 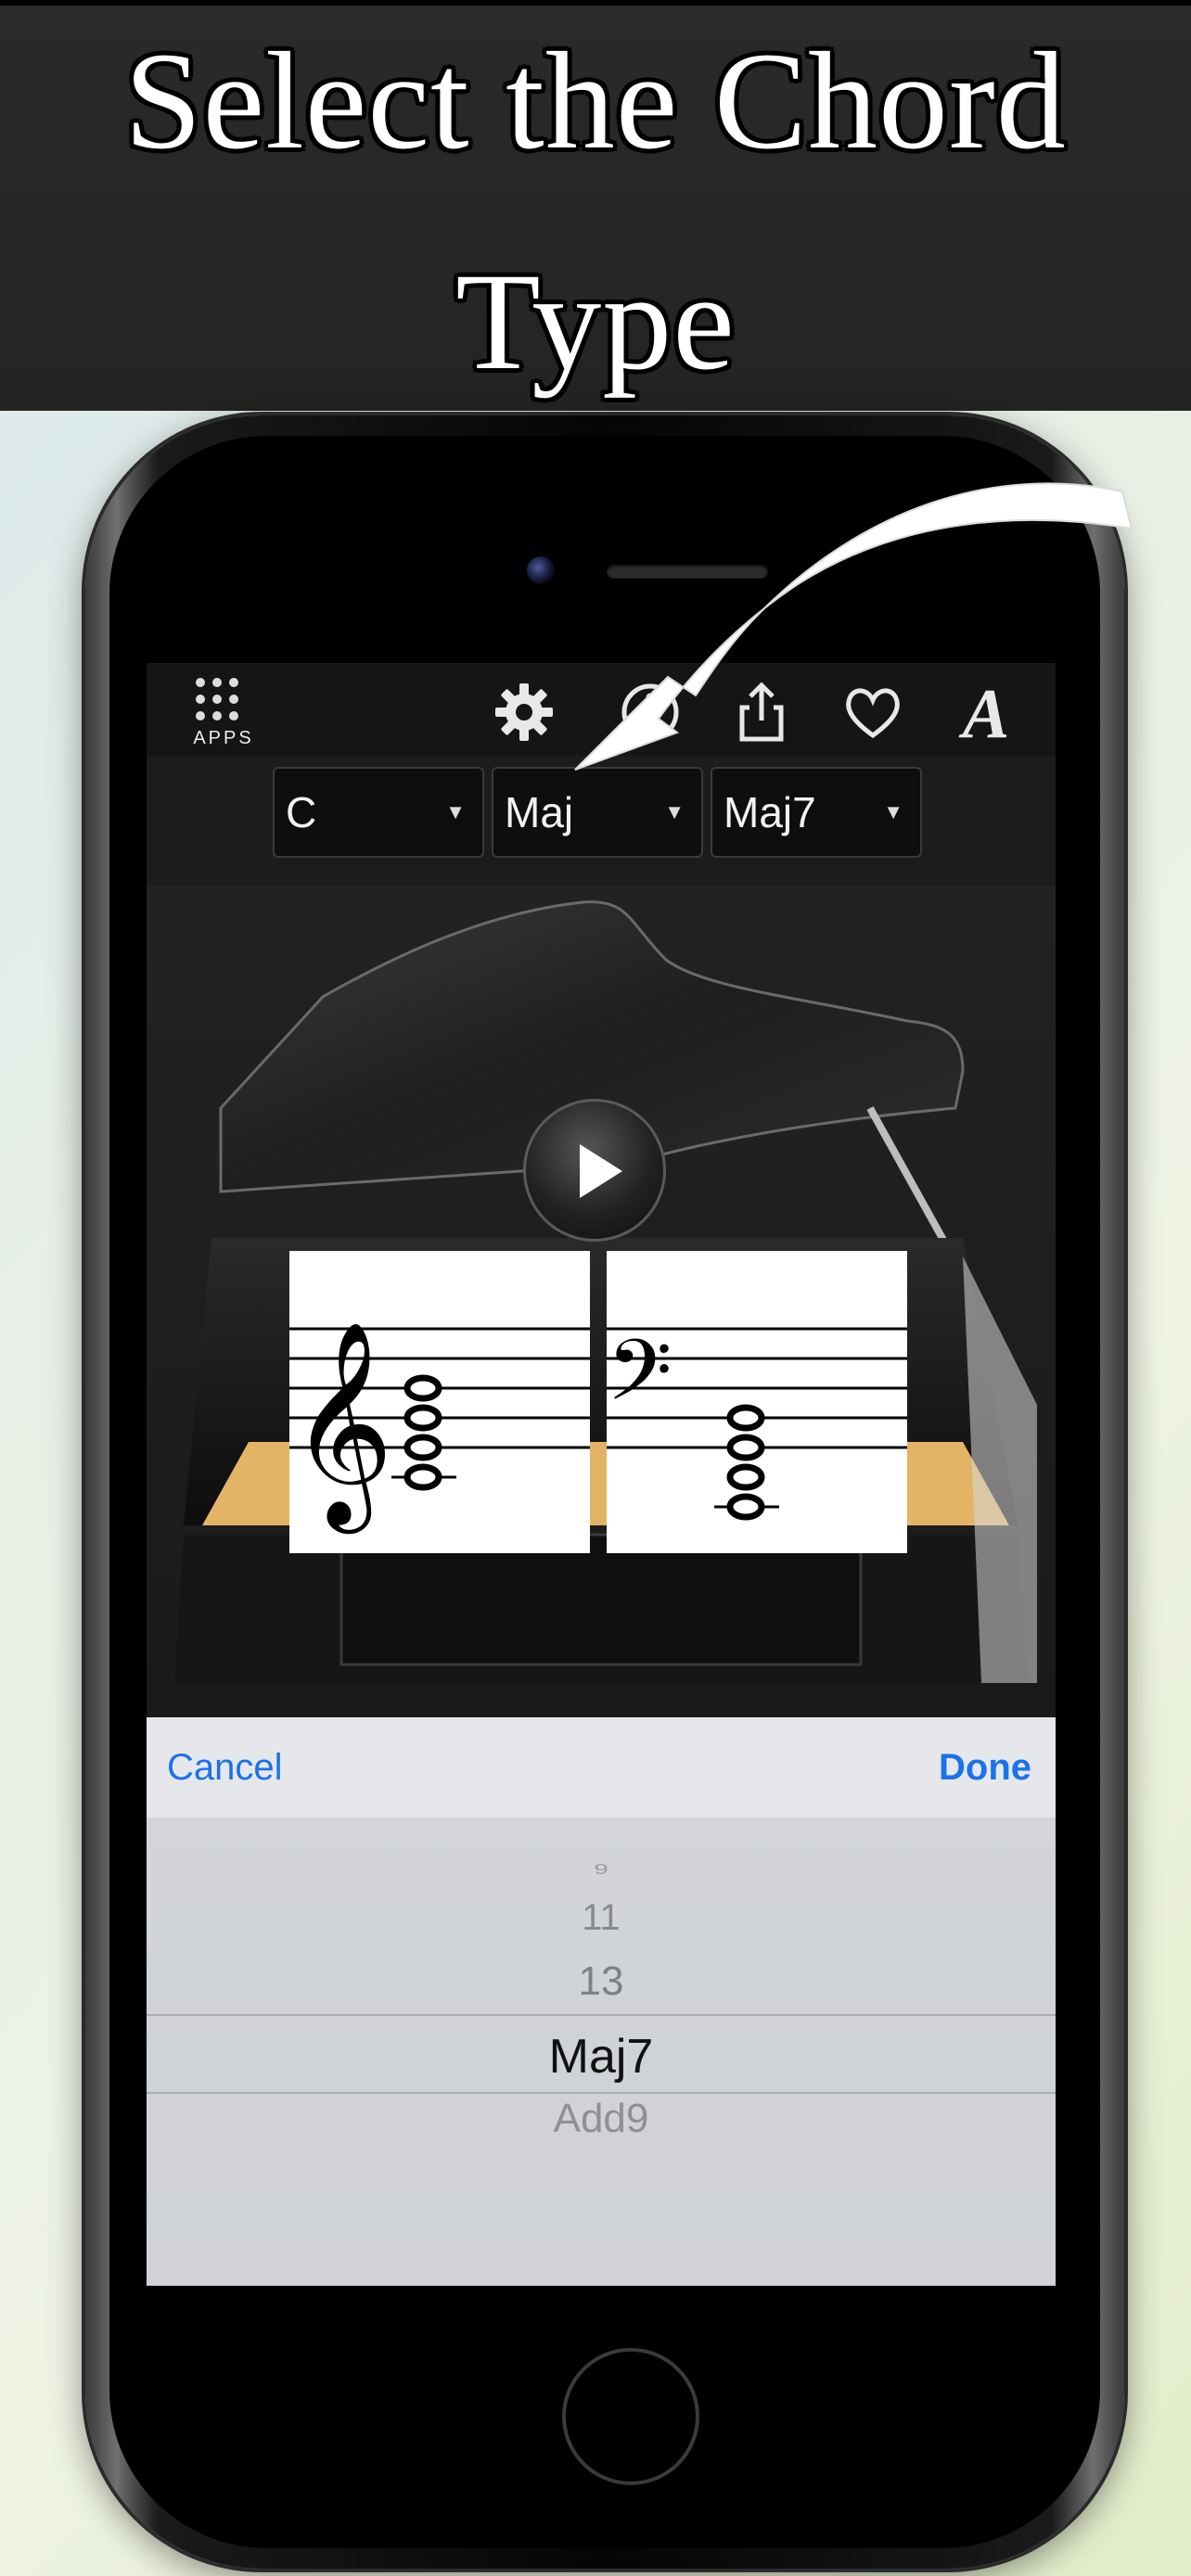 I want to click on apps-button: APPS, so click(x=223, y=715).